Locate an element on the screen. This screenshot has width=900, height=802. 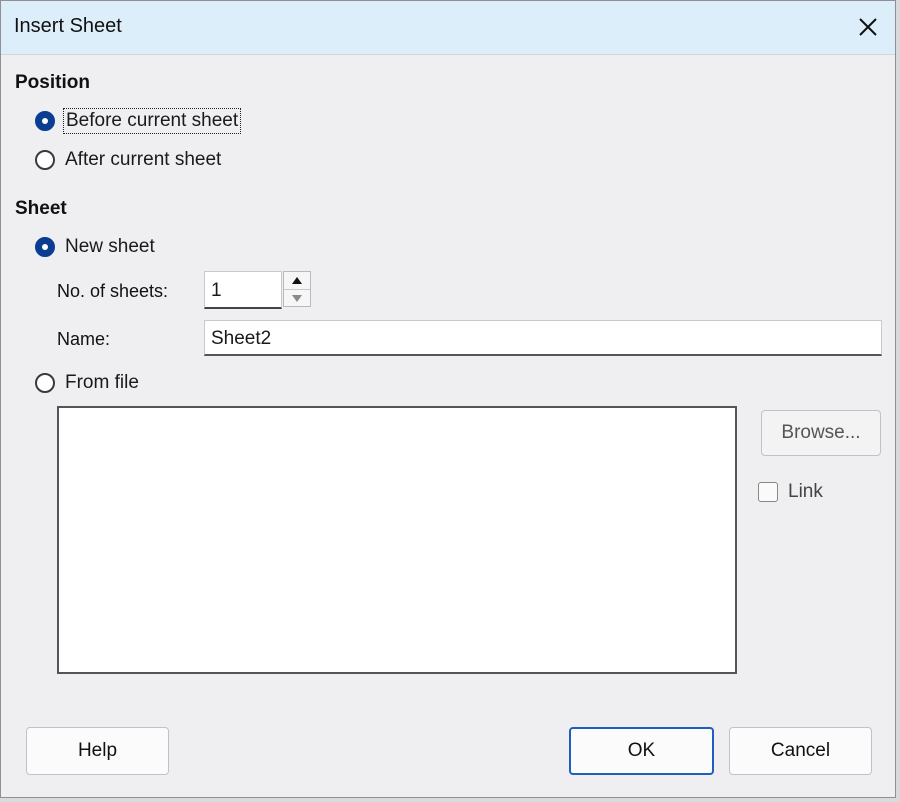
from-file-label: From file is located at coordinates (102, 382).